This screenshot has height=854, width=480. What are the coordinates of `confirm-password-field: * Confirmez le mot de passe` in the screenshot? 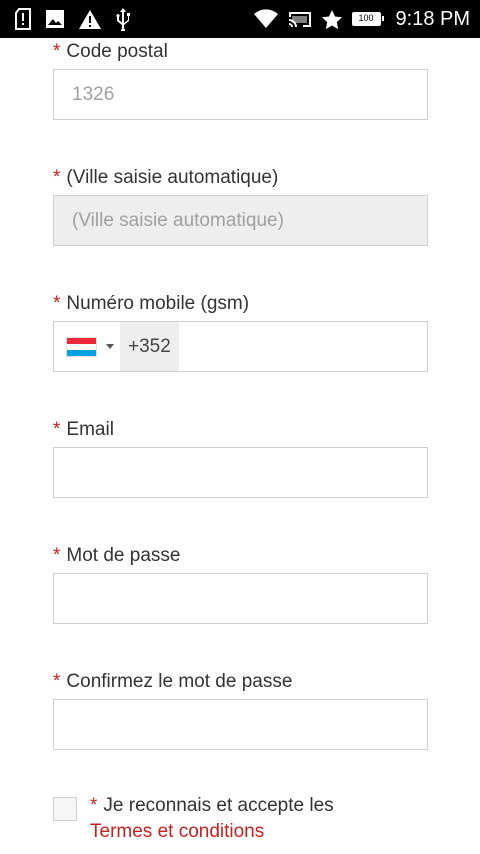 It's located at (240, 710).